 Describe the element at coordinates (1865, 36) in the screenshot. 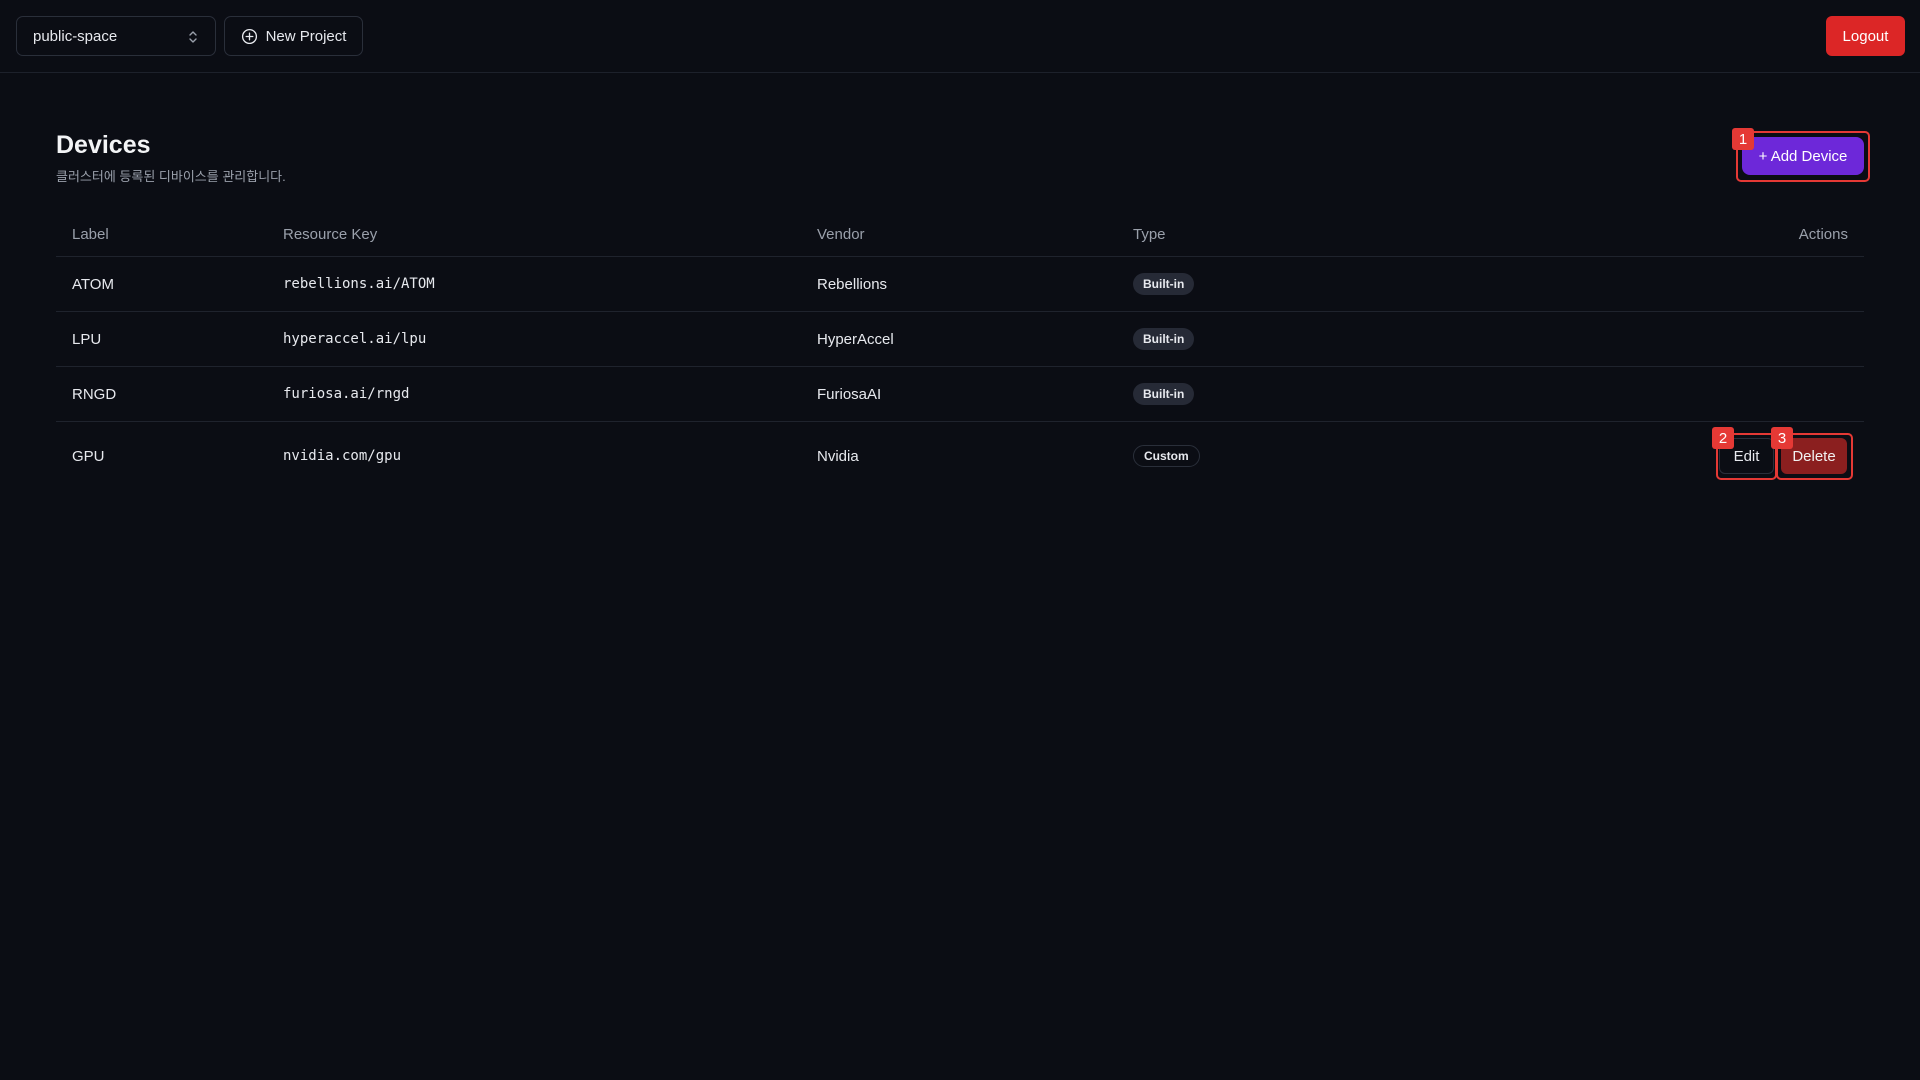

I see `logout-button: Logout` at that location.